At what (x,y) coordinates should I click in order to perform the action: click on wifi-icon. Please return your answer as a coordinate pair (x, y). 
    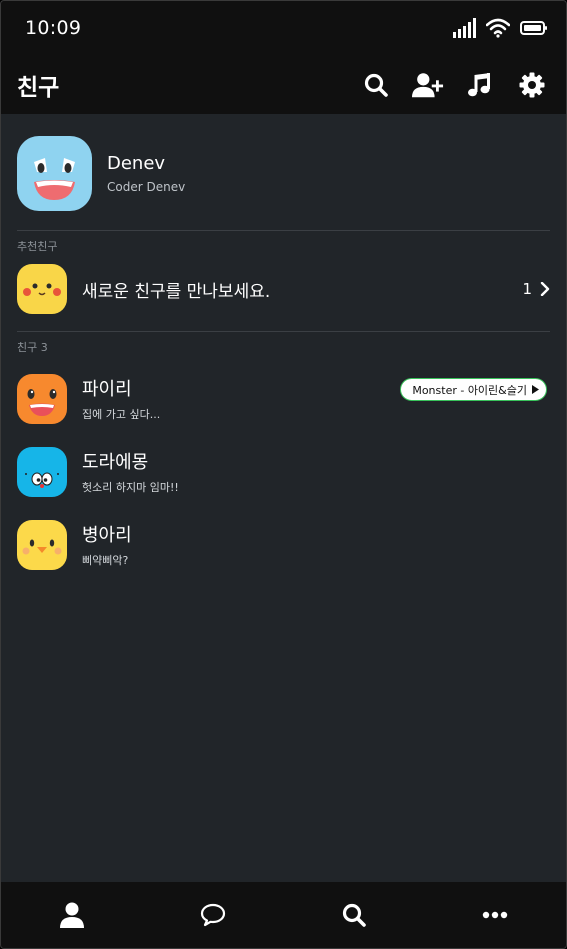
    Looking at the image, I should click on (498, 28).